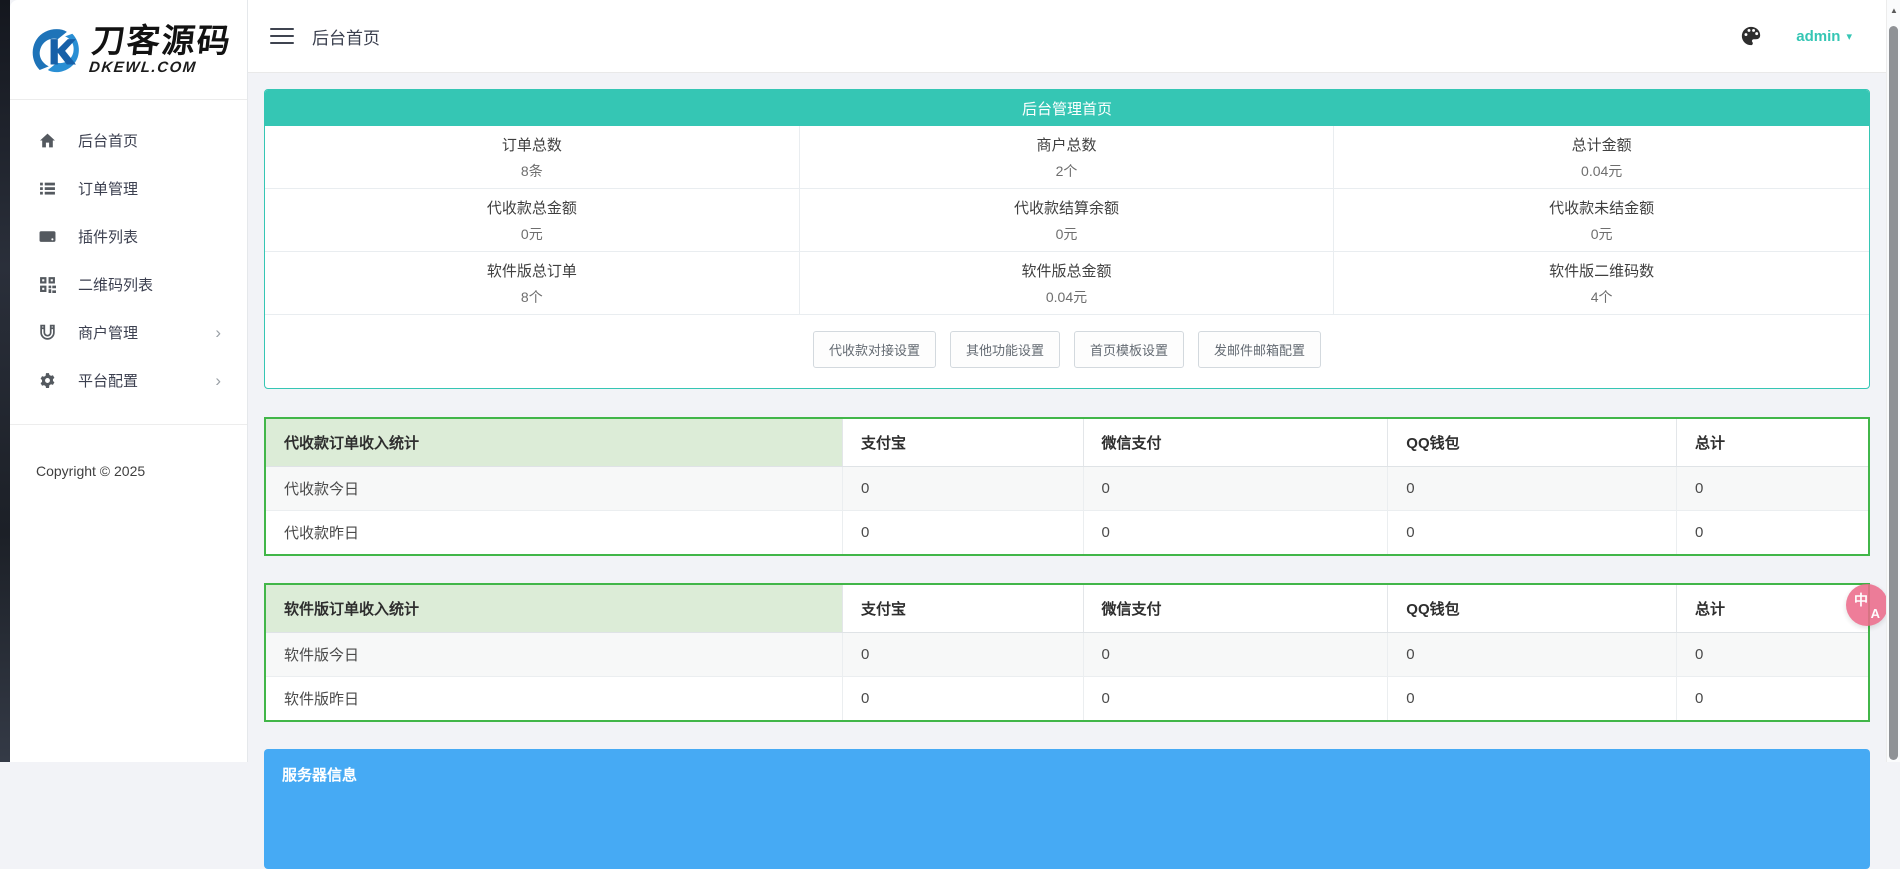  I want to click on sidebar-item-label: 二维码列表, so click(116, 285).